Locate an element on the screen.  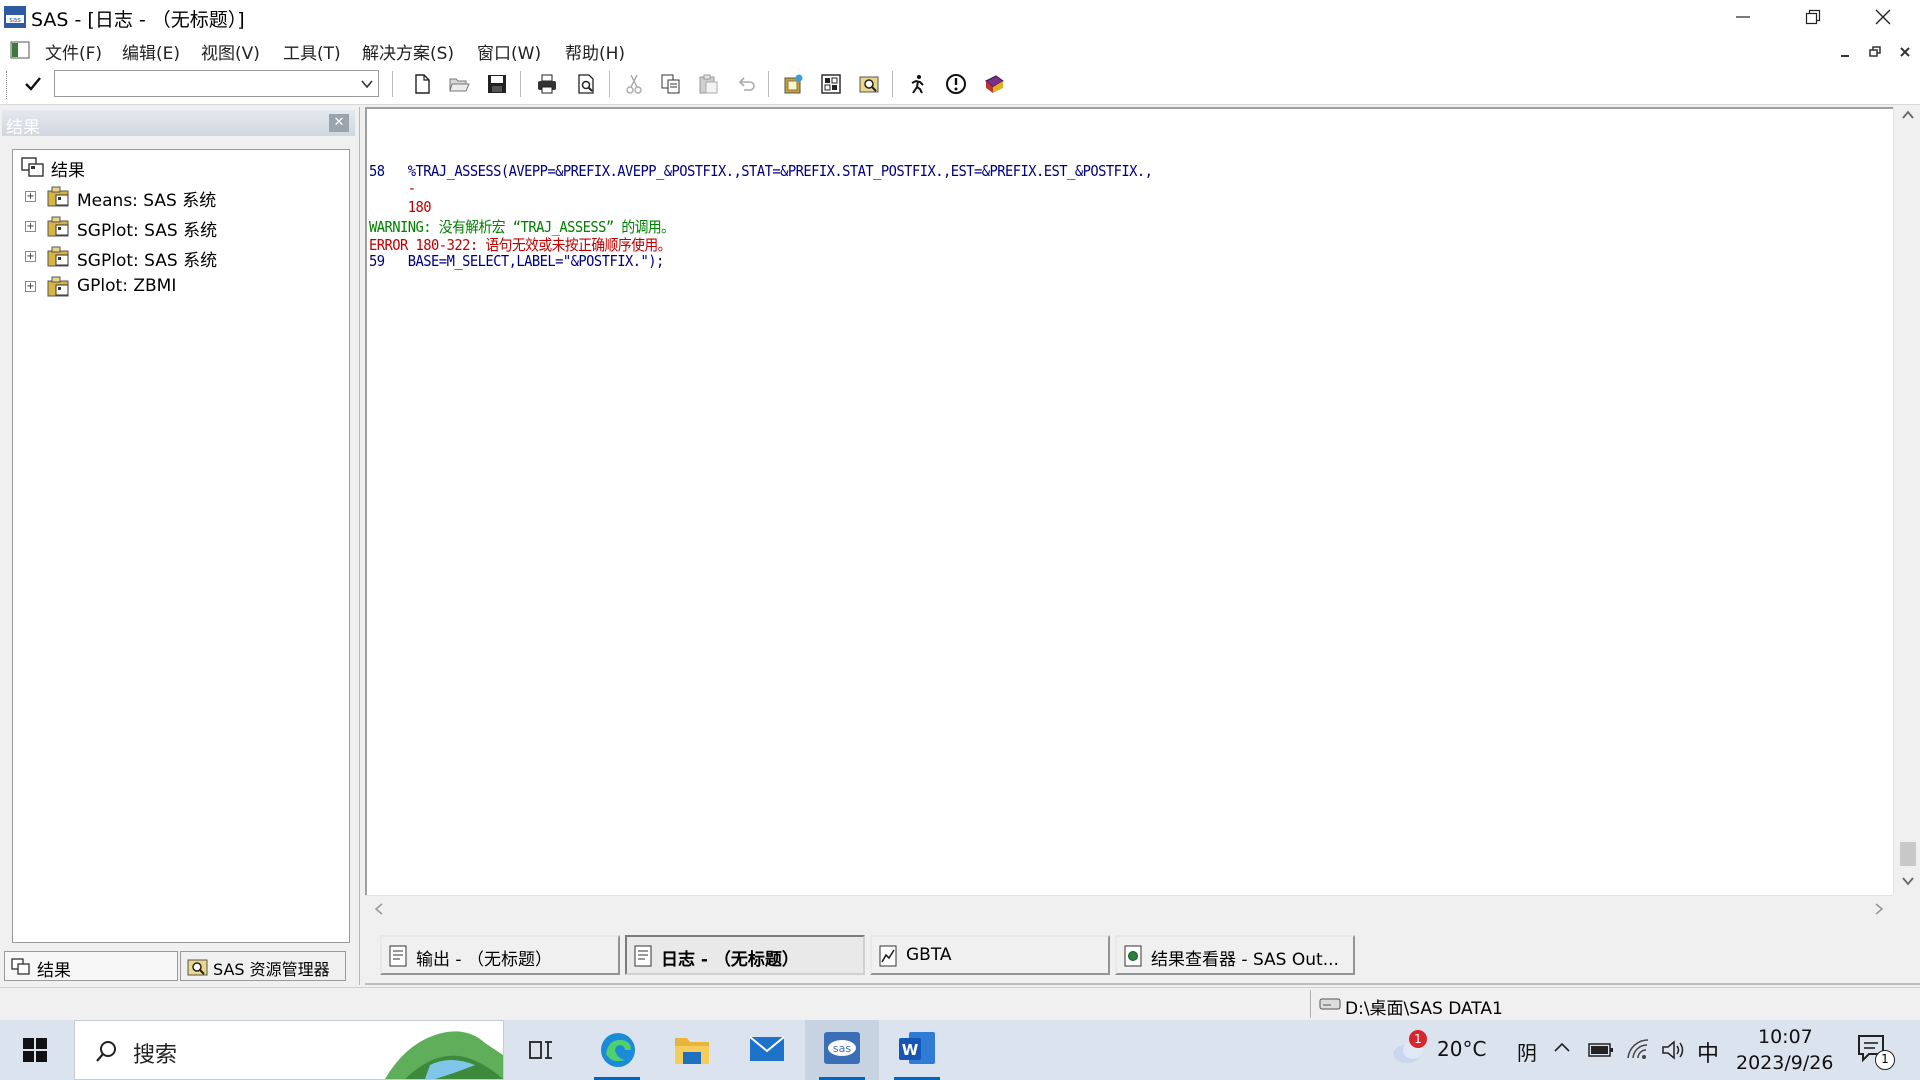
taskbar-search: 搜索 is located at coordinates (289, 1050).